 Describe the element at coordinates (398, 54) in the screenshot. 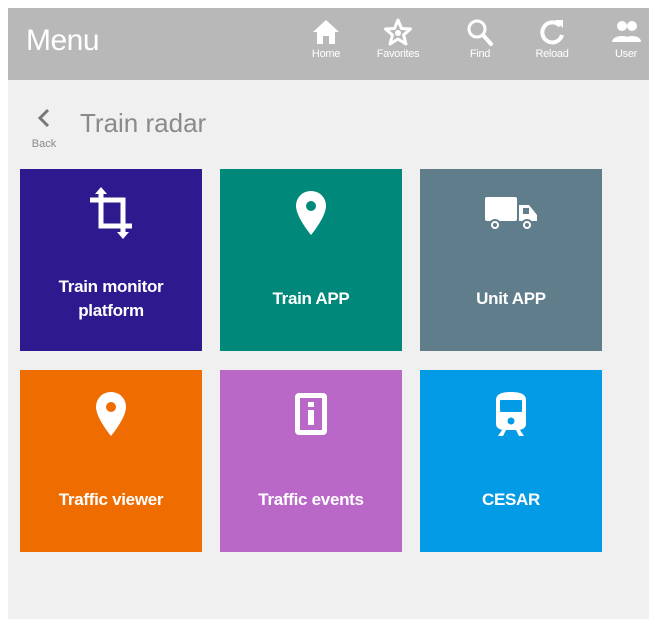

I see `favorites-label: Favorites` at that location.